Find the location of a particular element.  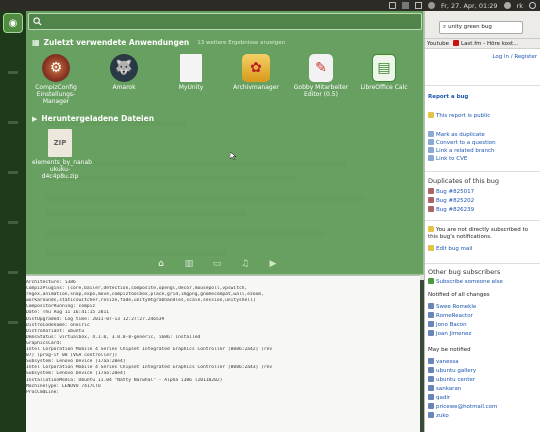

person-label: ubuntu center is located at coordinates (456, 380).